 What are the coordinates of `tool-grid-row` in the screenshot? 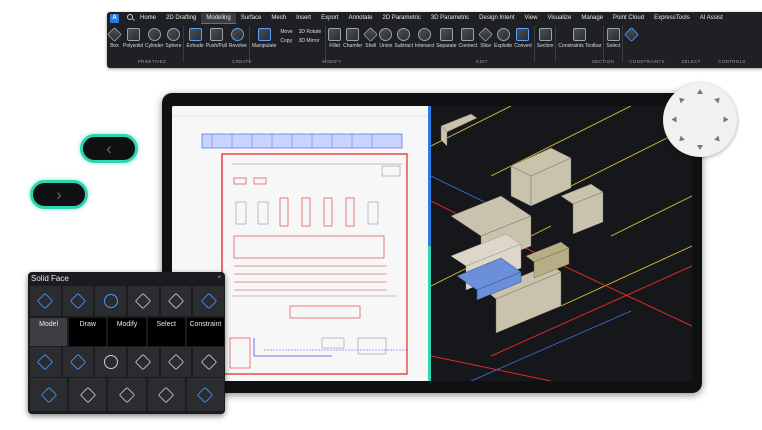 It's located at (127, 362).